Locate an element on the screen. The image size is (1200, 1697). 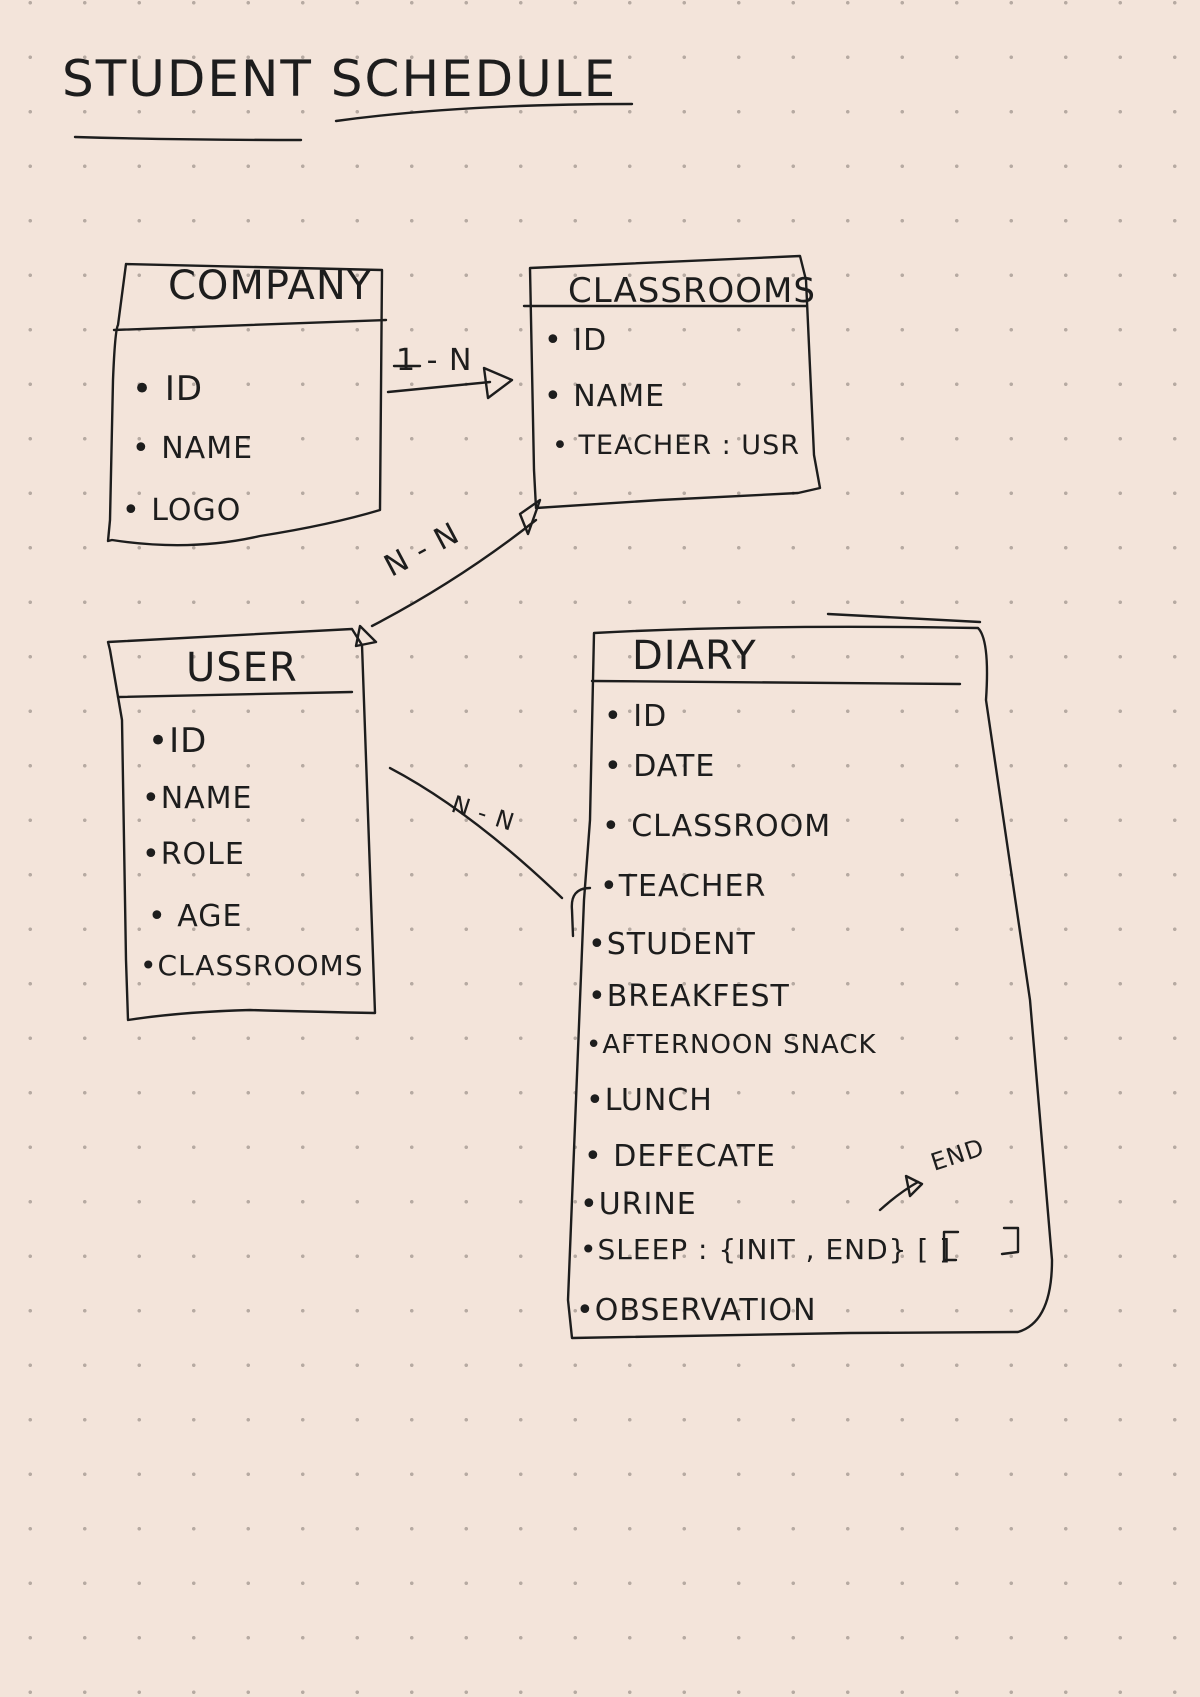
user-diary-line is located at coordinates (476, 833).